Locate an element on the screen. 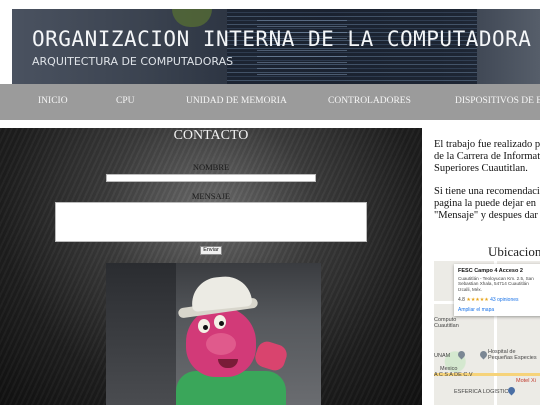 The width and height of the screenshot is (540, 405). character-hat is located at coordinates (221, 293).